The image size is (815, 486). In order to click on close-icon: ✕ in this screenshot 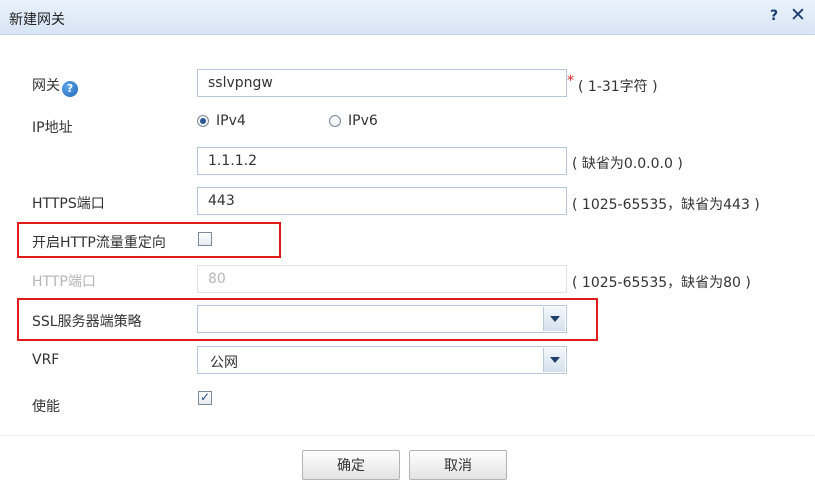, I will do `click(798, 15)`.